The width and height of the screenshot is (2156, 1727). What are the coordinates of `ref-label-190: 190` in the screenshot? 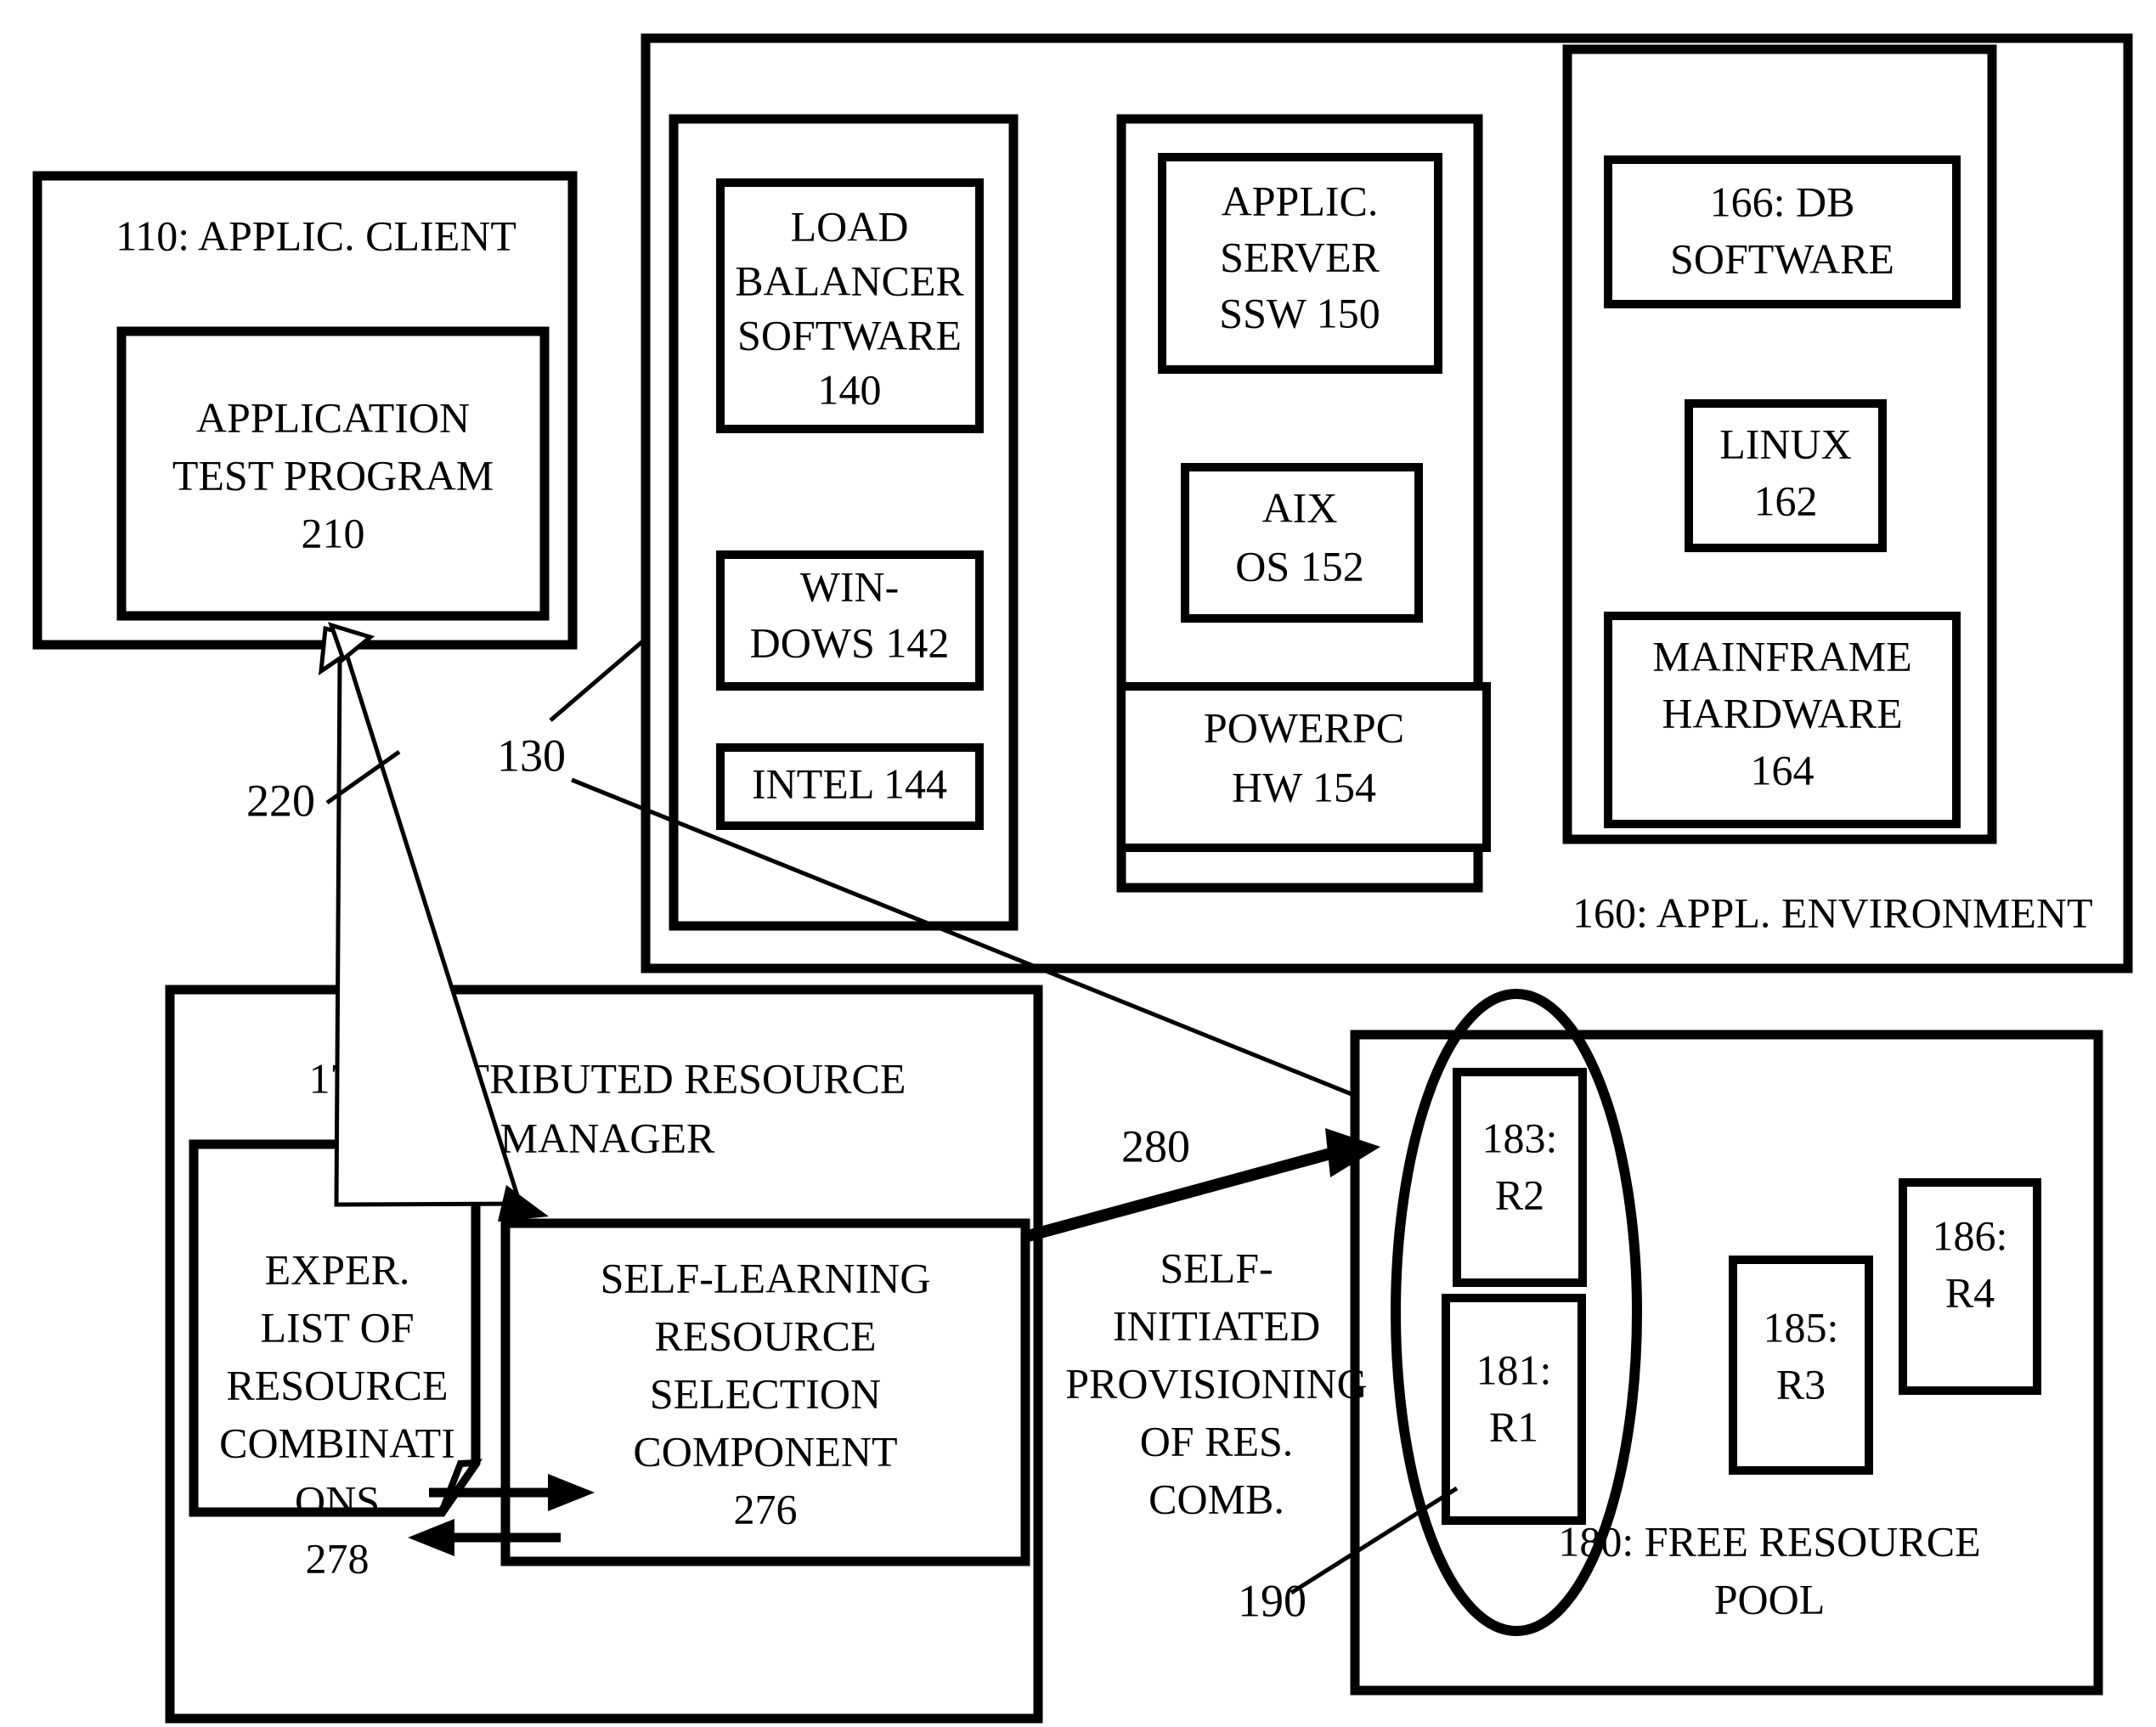 It's located at (1272, 1600).